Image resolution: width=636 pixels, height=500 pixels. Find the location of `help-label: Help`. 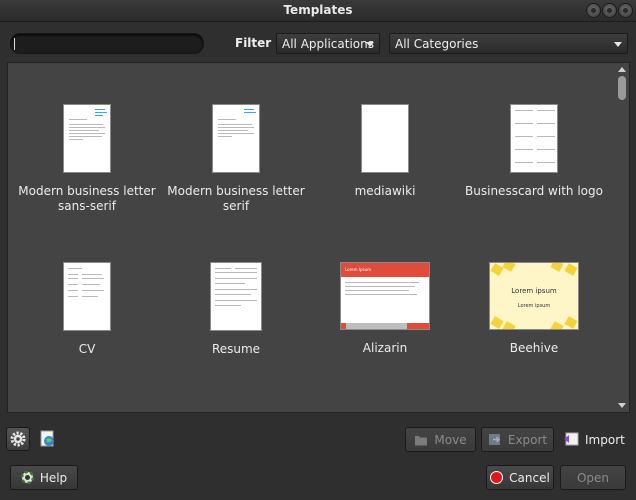

help-label: Help is located at coordinates (53, 478).